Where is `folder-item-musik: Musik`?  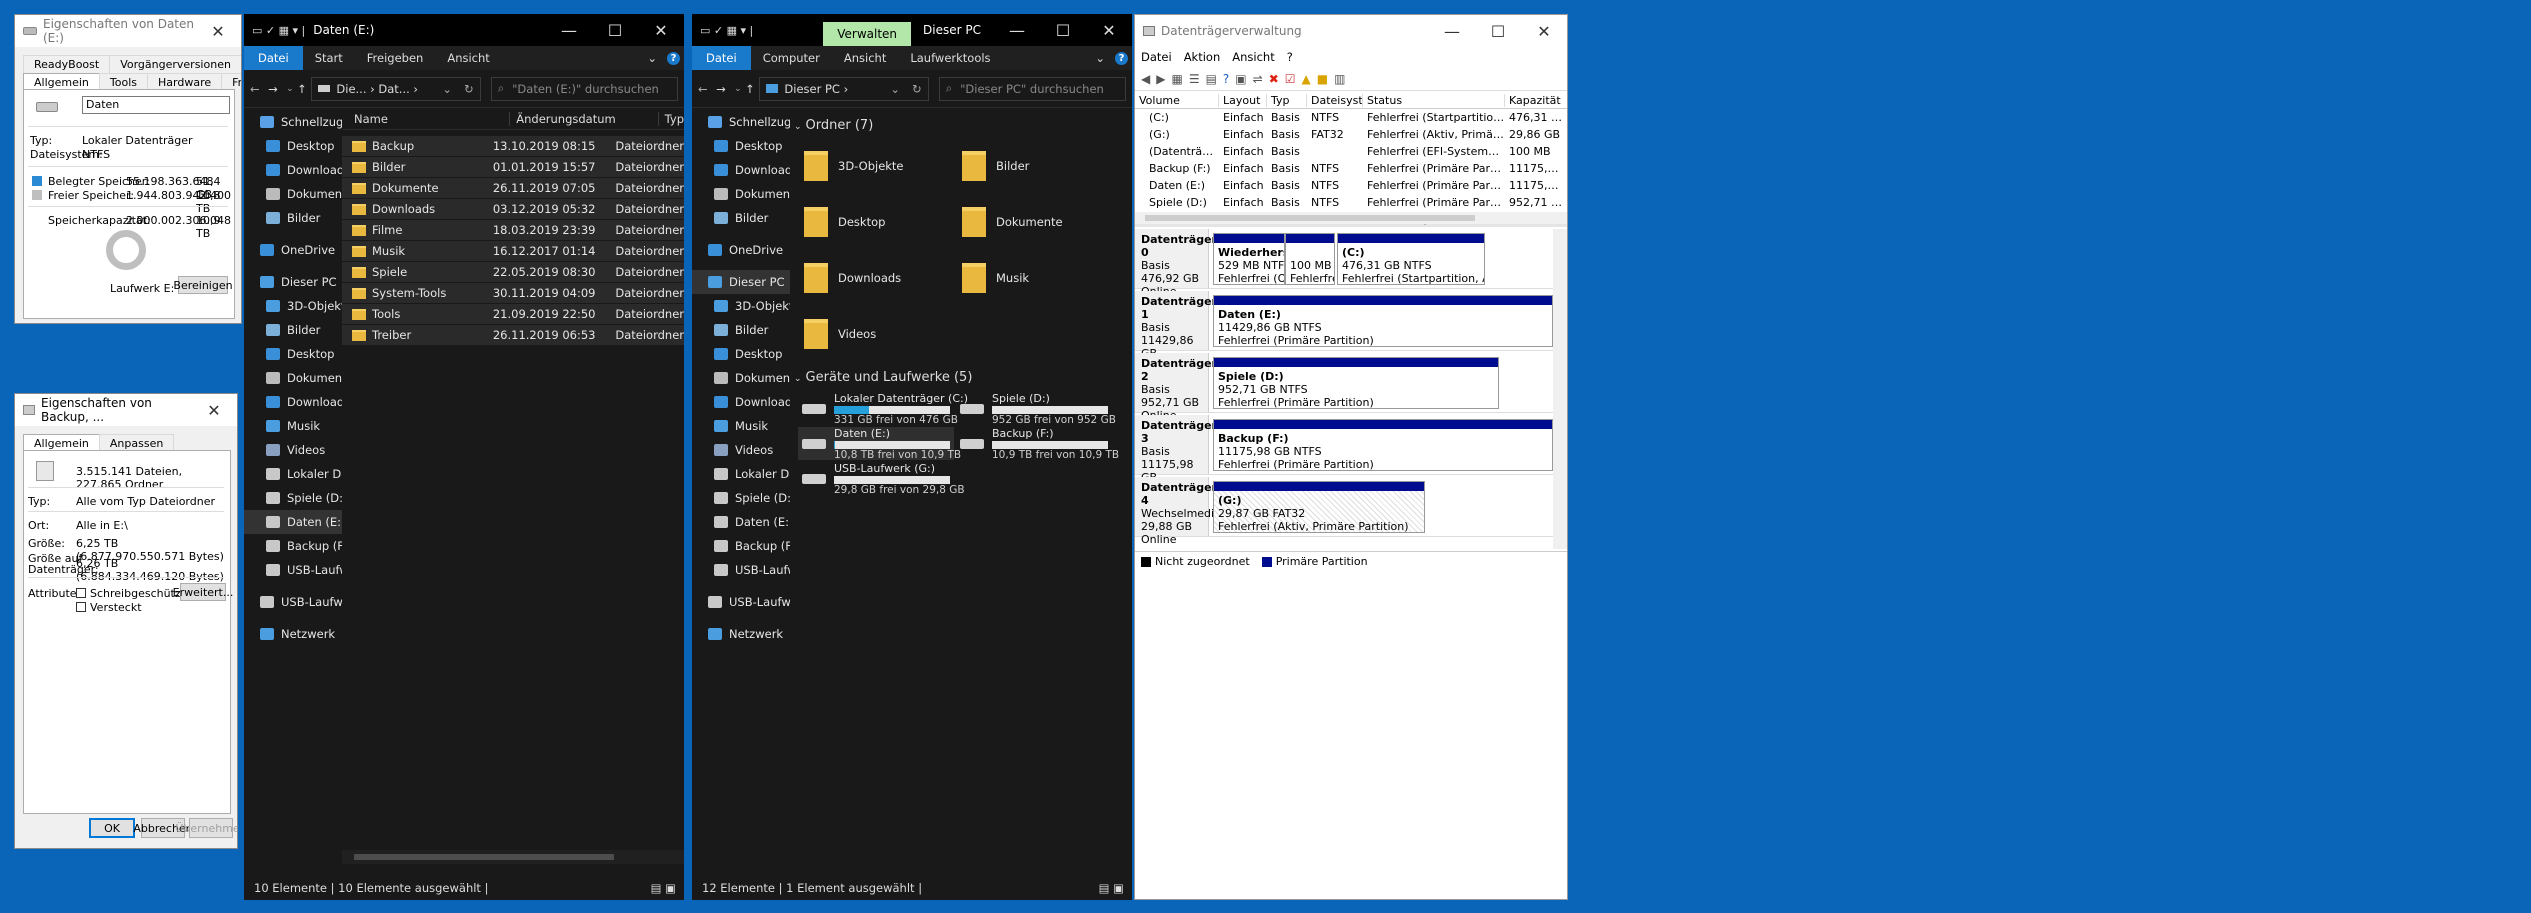 folder-item-musik: Musik is located at coordinates (1037, 278).